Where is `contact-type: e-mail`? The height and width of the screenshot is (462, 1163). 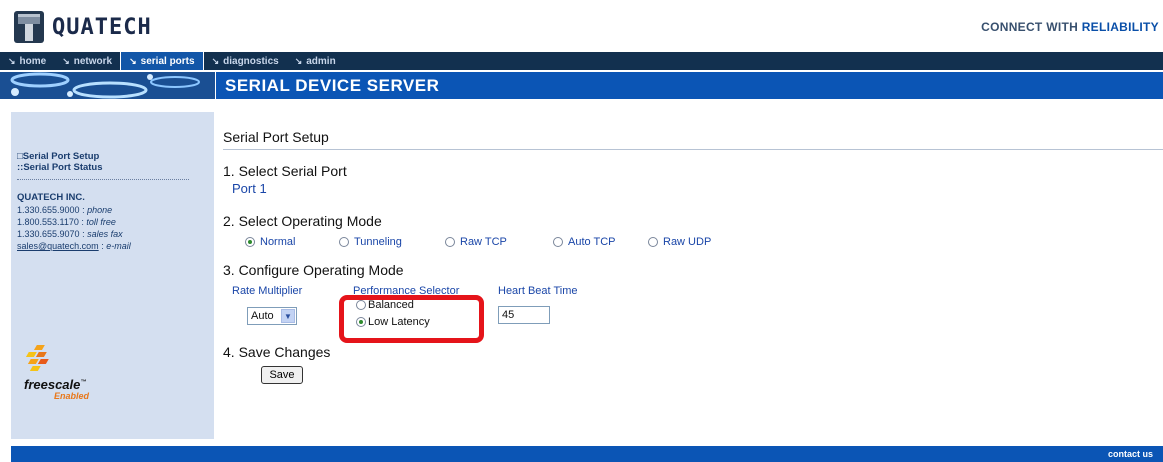
contact-type: e-mail is located at coordinates (118, 246).